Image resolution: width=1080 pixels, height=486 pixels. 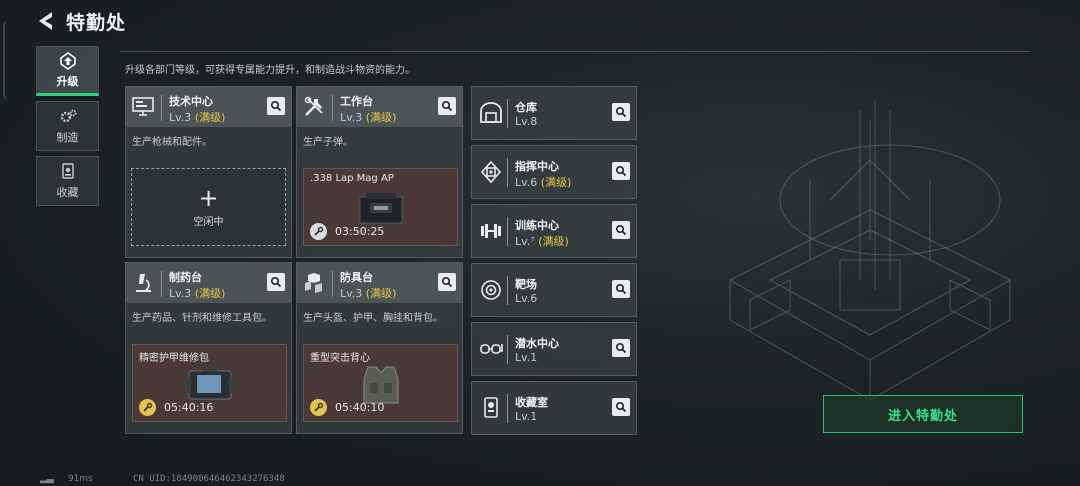 I want to click on facility-card-tech-center: 技术中心 Lv.3 (满级) 生产枪械和配件。 + 空闲中, so click(x=208, y=172).